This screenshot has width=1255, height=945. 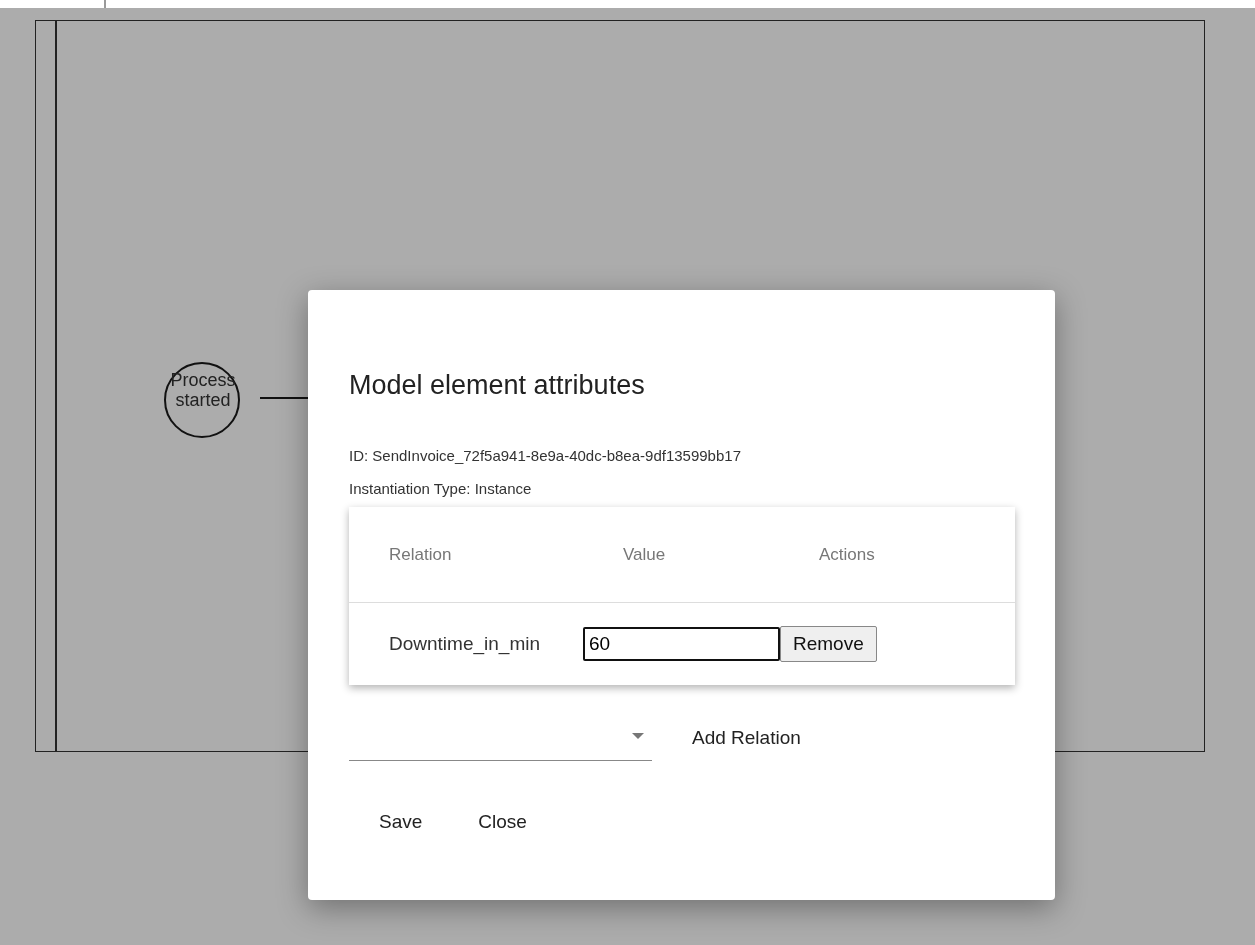 I want to click on dialog-title: Model element attributes, so click(x=497, y=385).